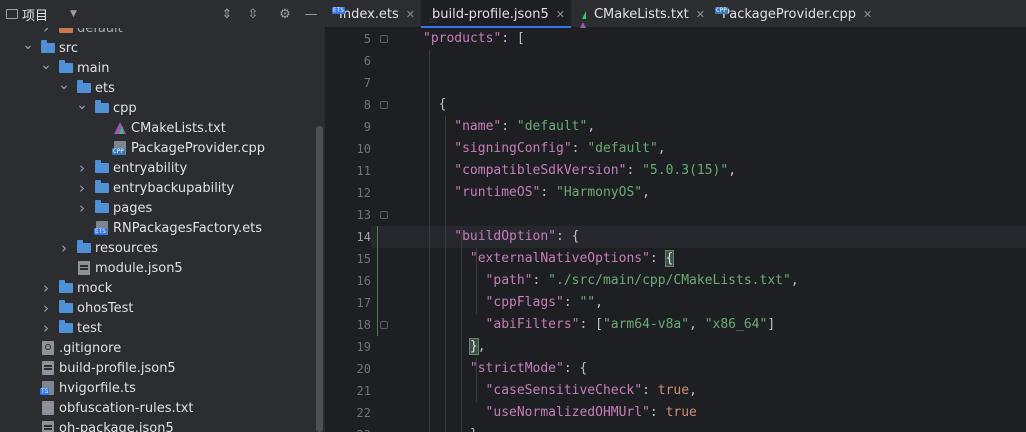  I want to click on tab-label: build-profile.json5, so click(490, 14).